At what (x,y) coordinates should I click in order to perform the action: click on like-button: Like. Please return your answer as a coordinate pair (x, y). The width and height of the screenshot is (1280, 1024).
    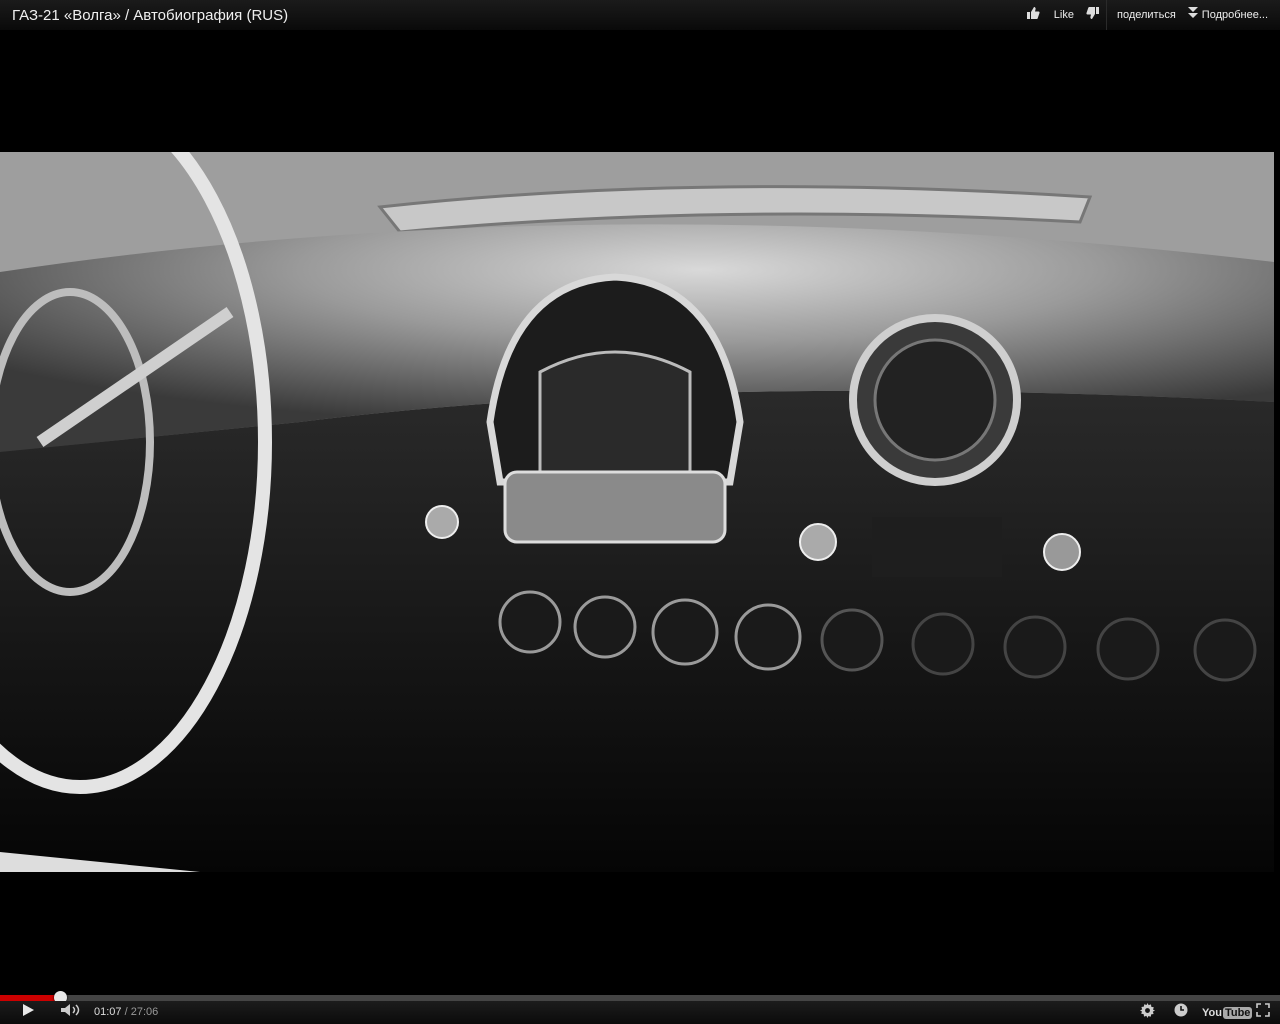
    Looking at the image, I should click on (1050, 15).